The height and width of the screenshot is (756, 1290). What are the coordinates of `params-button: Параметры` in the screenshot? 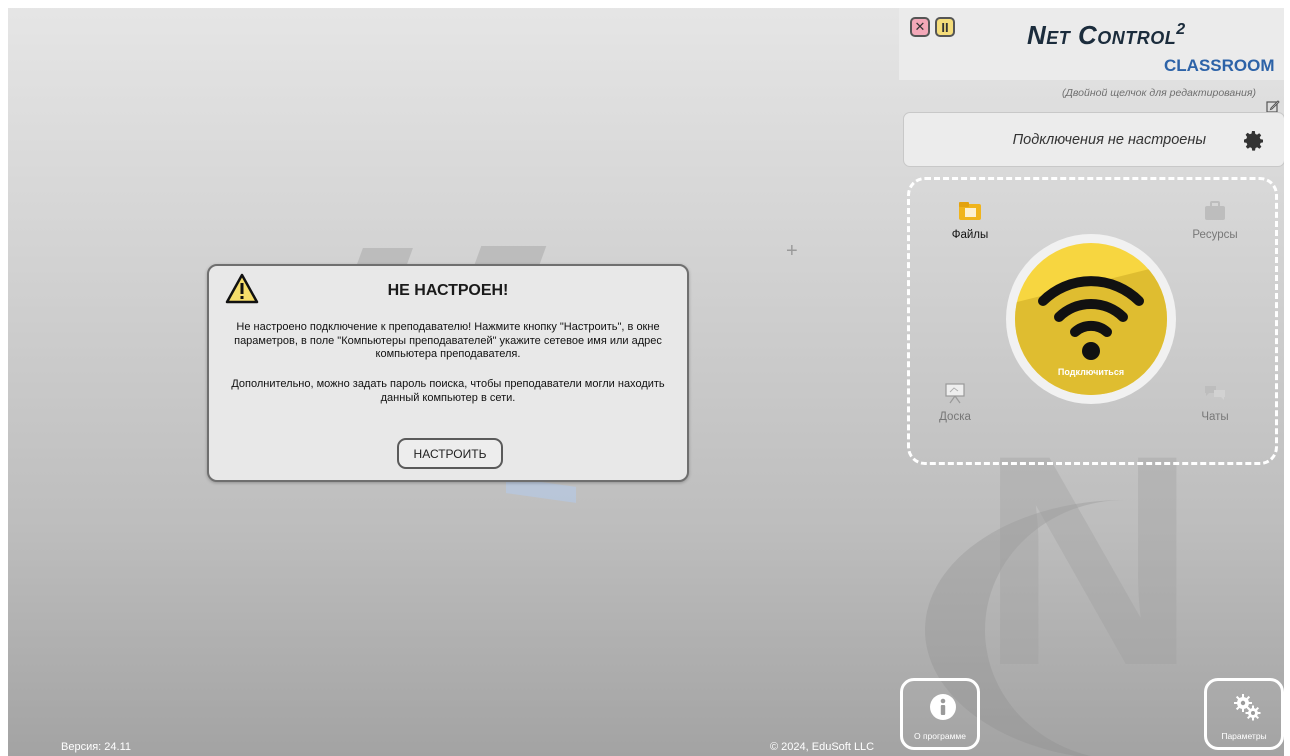 It's located at (1244, 714).